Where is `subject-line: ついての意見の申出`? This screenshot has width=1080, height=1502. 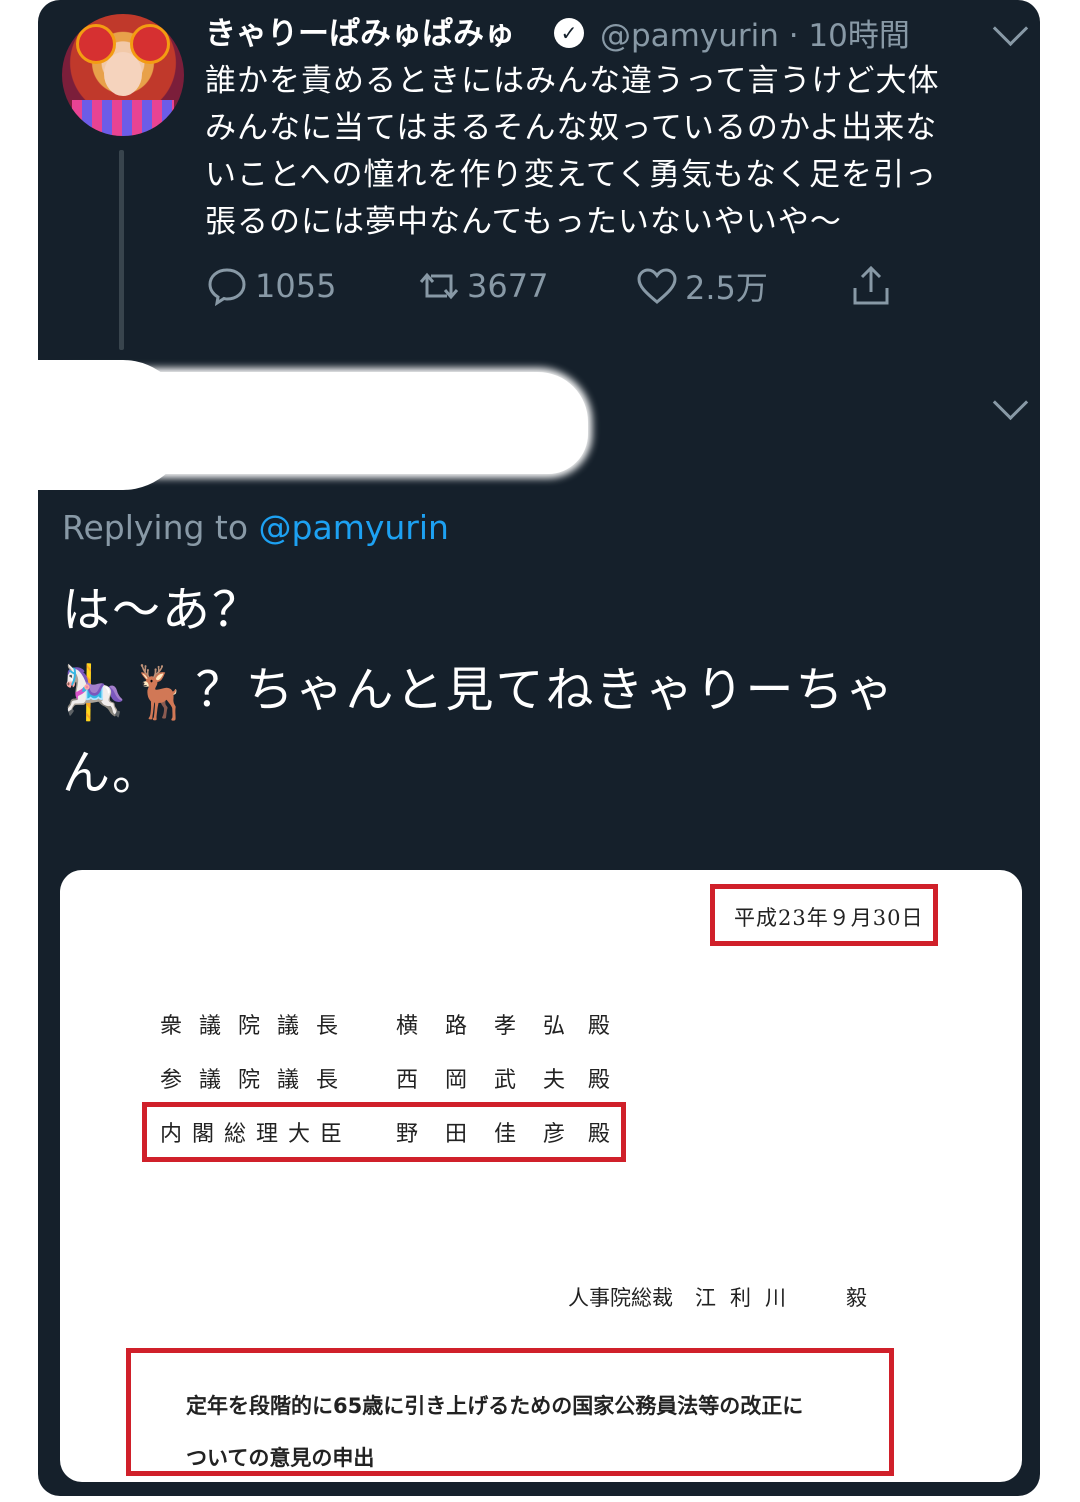
subject-line: ついての意見の申出 is located at coordinates (280, 1458).